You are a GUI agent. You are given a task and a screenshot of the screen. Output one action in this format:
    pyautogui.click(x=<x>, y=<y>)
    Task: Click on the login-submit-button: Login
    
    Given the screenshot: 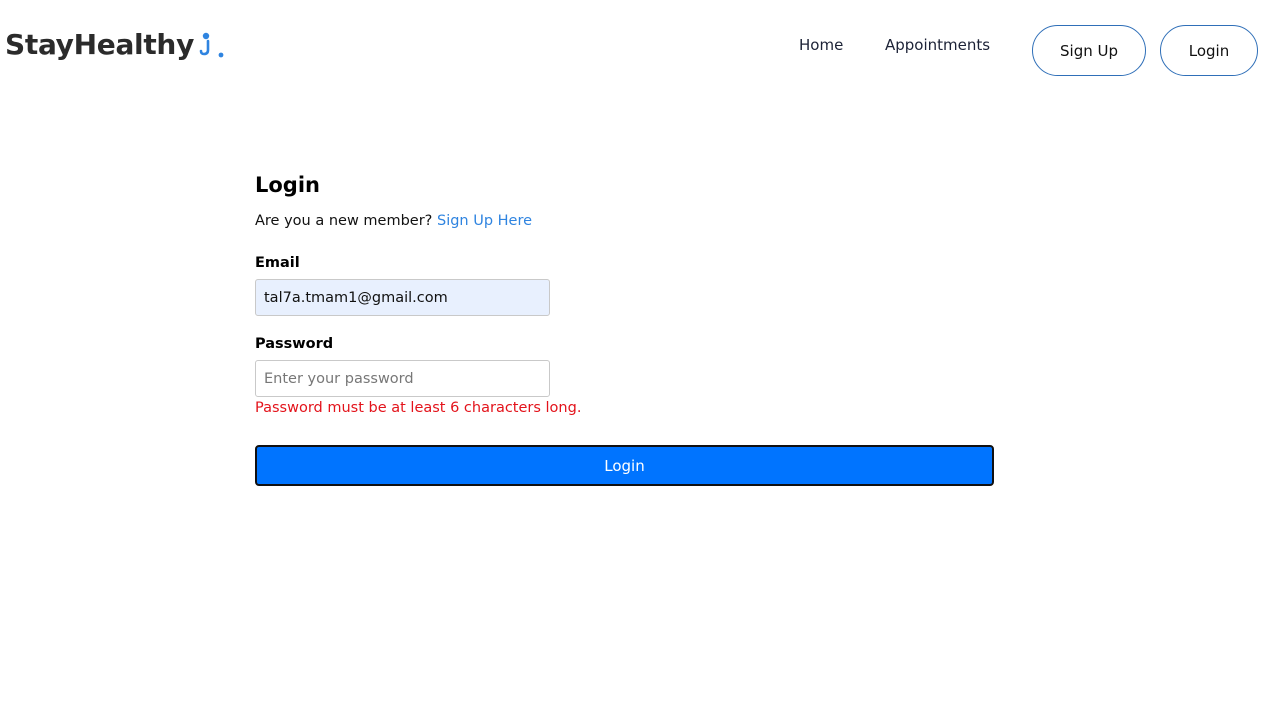 What is the action you would take?
    pyautogui.click(x=624, y=465)
    